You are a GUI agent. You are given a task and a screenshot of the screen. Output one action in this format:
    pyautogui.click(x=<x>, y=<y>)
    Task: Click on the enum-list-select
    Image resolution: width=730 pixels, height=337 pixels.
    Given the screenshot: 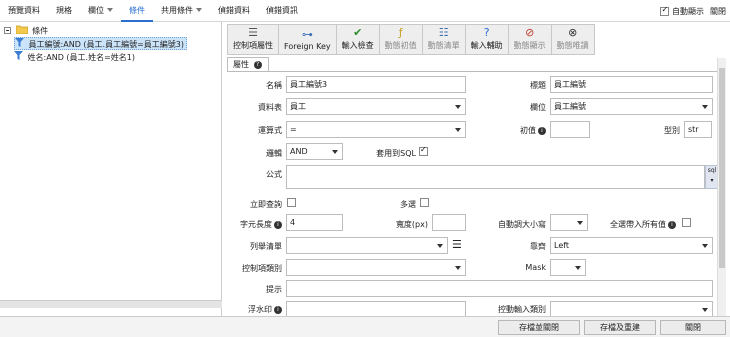 What is the action you would take?
    pyautogui.click(x=367, y=245)
    